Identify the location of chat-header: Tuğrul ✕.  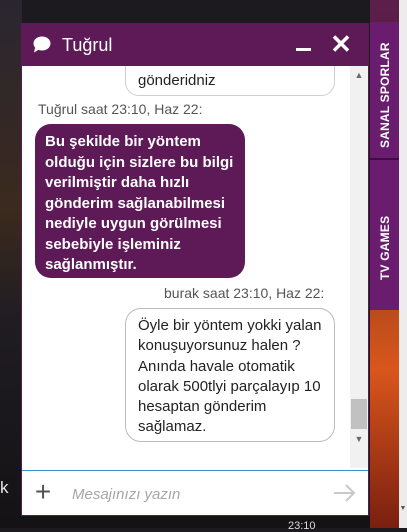
(195, 45).